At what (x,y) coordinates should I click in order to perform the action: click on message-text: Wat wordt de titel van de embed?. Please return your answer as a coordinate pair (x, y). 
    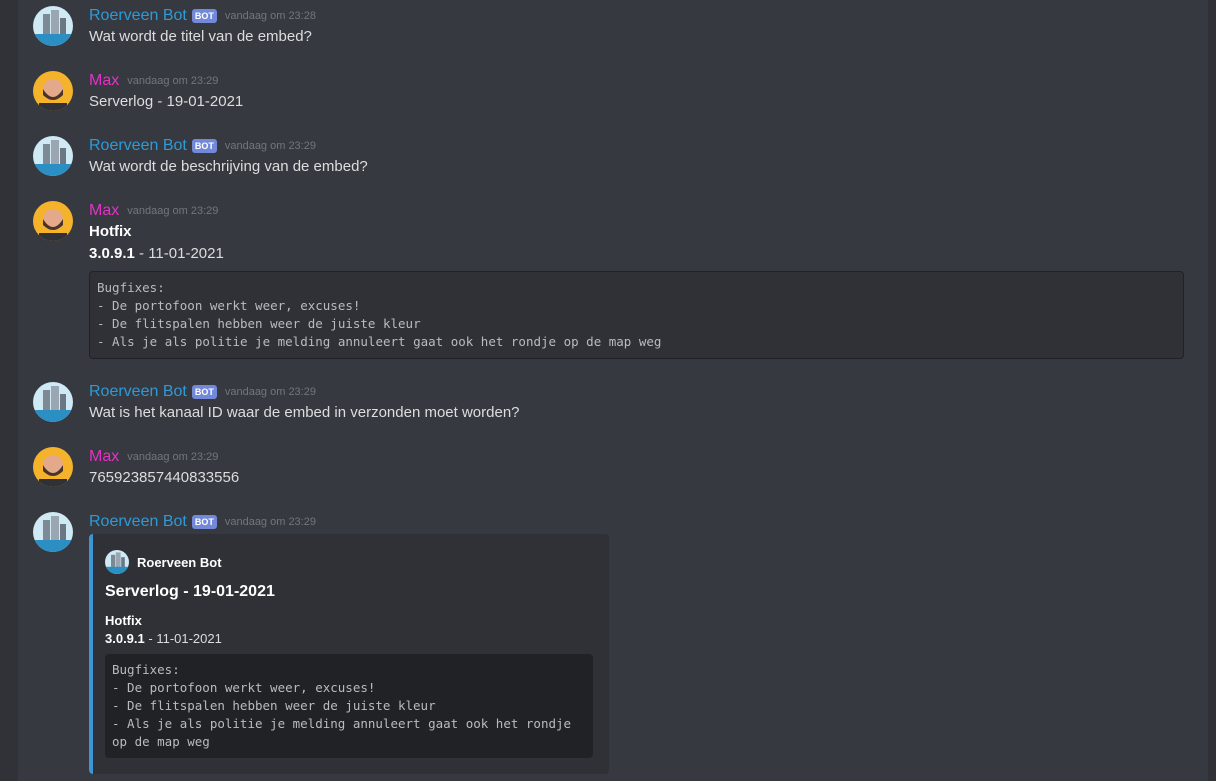
    Looking at the image, I should click on (200, 36).